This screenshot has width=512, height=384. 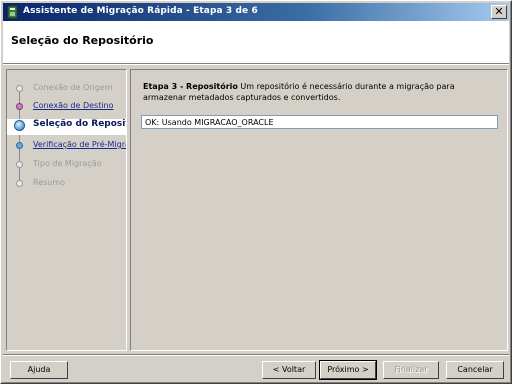 I want to click on back-button: < Voltar, so click(x=289, y=370).